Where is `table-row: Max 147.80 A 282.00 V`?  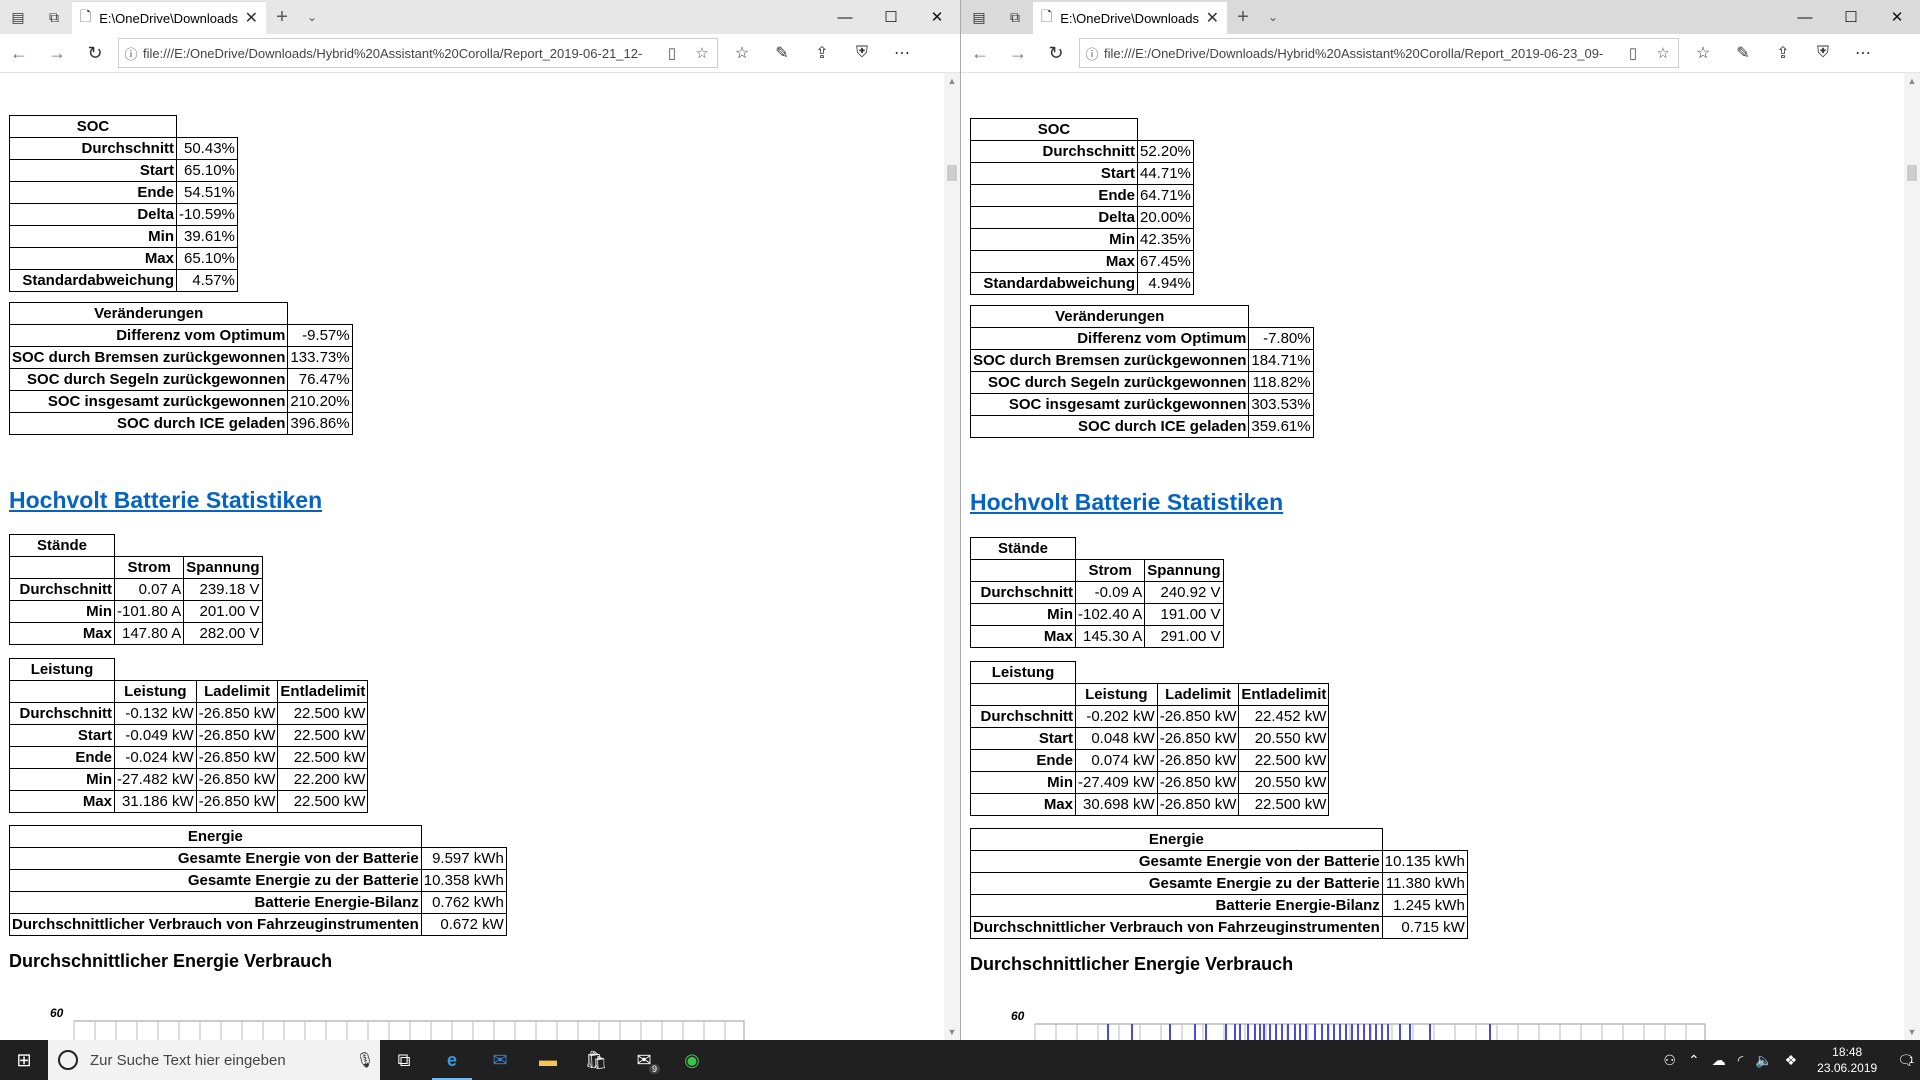 table-row: Max 147.80 A 282.00 V is located at coordinates (136, 633).